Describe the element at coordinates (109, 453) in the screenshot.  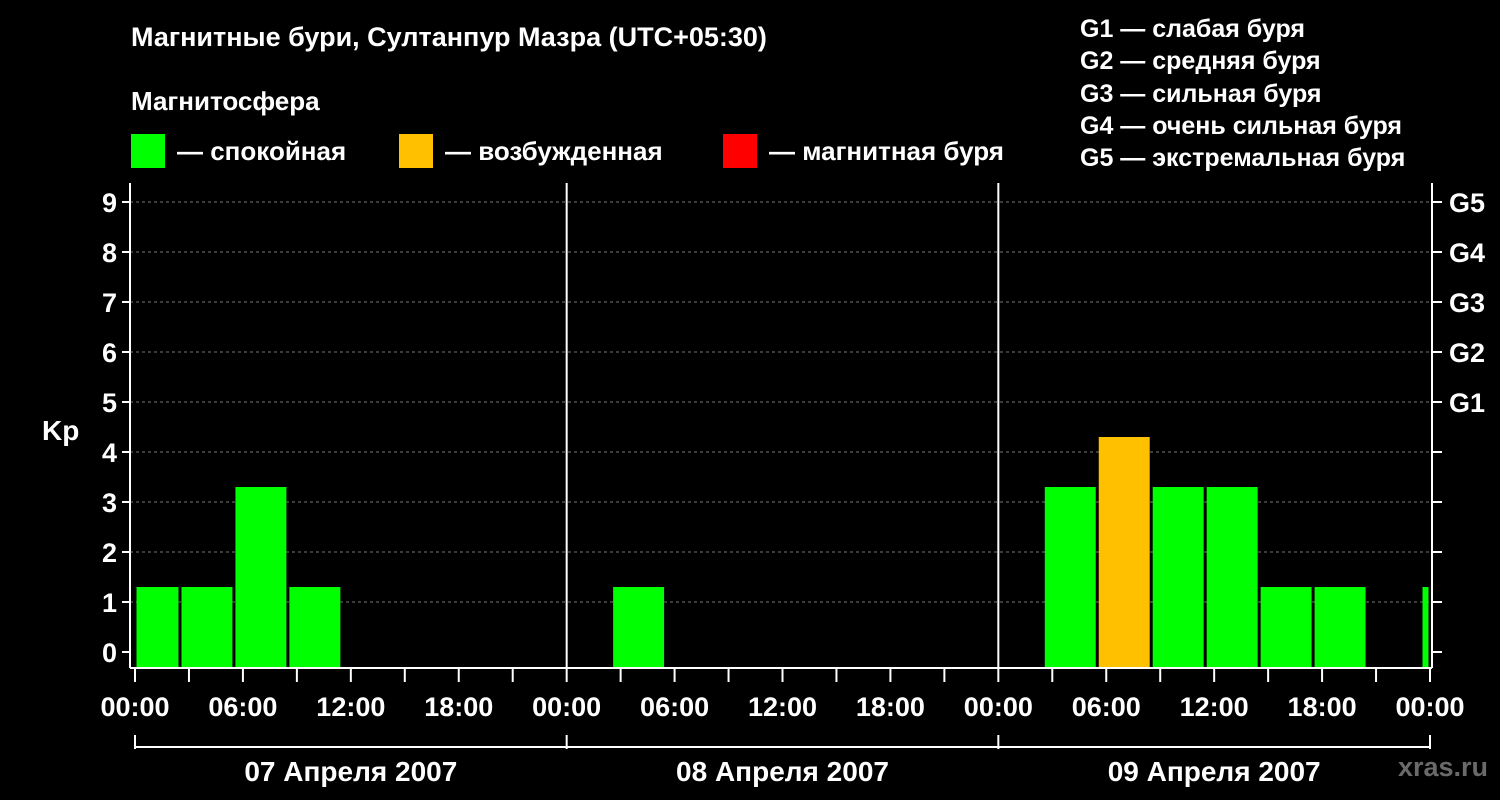
I see `y-tick-label: 4` at that location.